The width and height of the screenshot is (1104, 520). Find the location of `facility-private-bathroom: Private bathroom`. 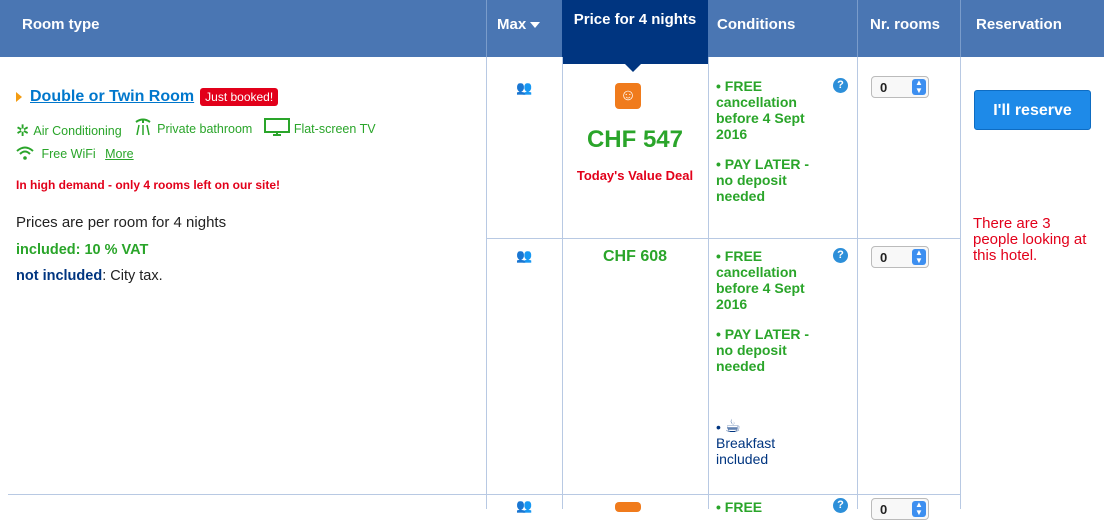

facility-private-bathroom: Private bathroom is located at coordinates (192, 128).